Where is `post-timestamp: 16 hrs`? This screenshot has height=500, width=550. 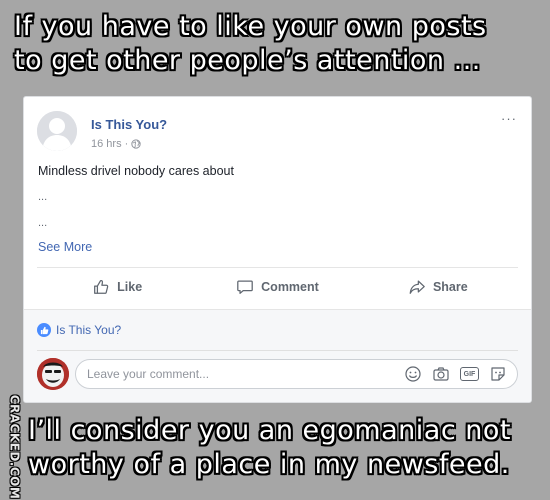 post-timestamp: 16 hrs is located at coordinates (106, 144).